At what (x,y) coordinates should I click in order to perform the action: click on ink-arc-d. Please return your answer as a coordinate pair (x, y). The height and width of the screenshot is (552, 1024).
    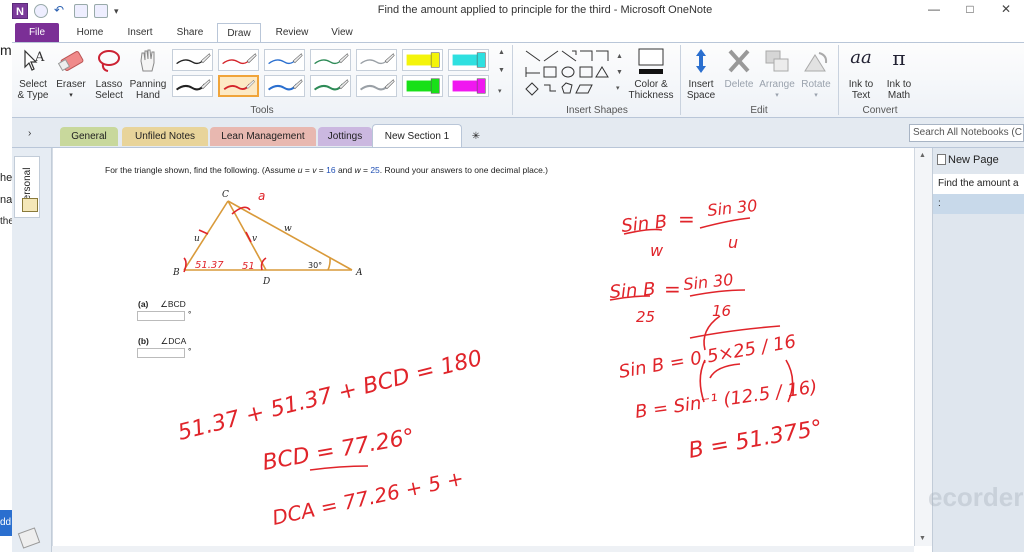
    Looking at the image, I should click on (263, 264).